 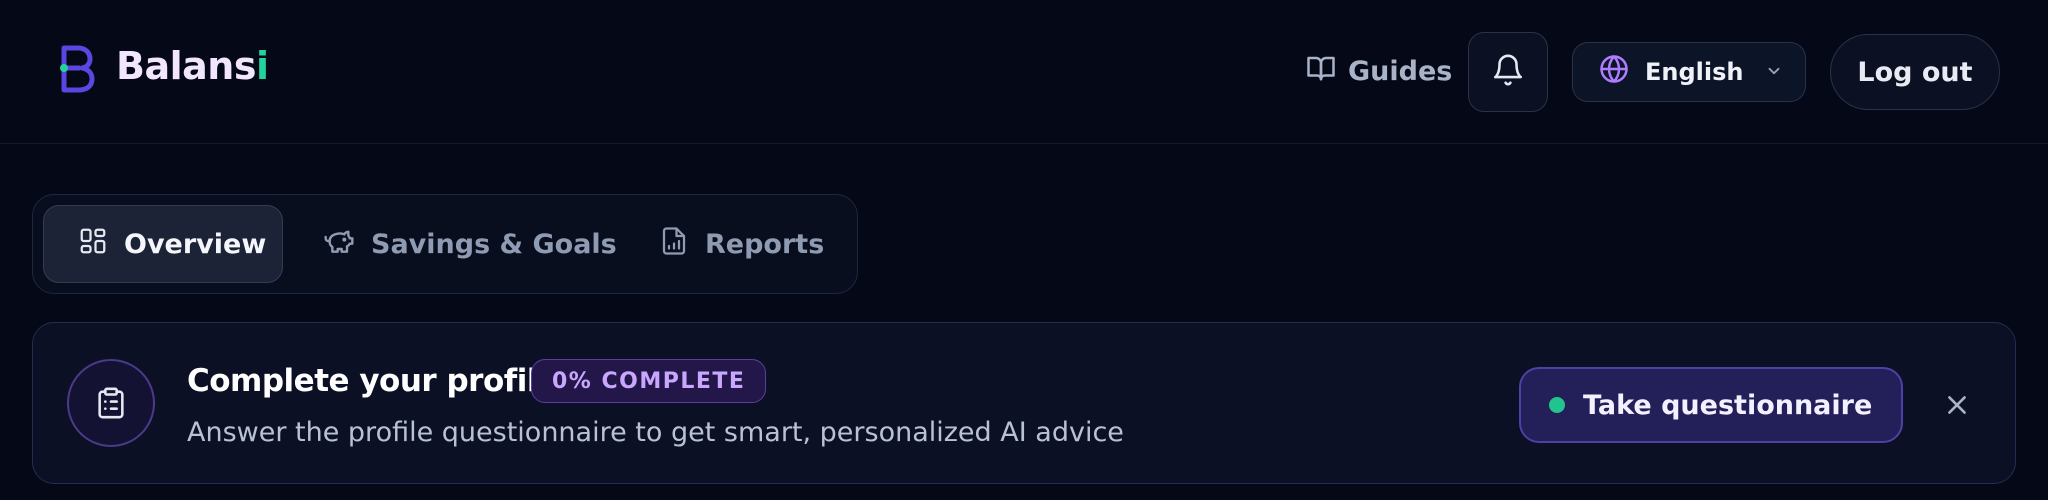 What do you see at coordinates (494, 244) in the screenshot?
I see `tab-savings-goals-label: Savings & Goals` at bounding box center [494, 244].